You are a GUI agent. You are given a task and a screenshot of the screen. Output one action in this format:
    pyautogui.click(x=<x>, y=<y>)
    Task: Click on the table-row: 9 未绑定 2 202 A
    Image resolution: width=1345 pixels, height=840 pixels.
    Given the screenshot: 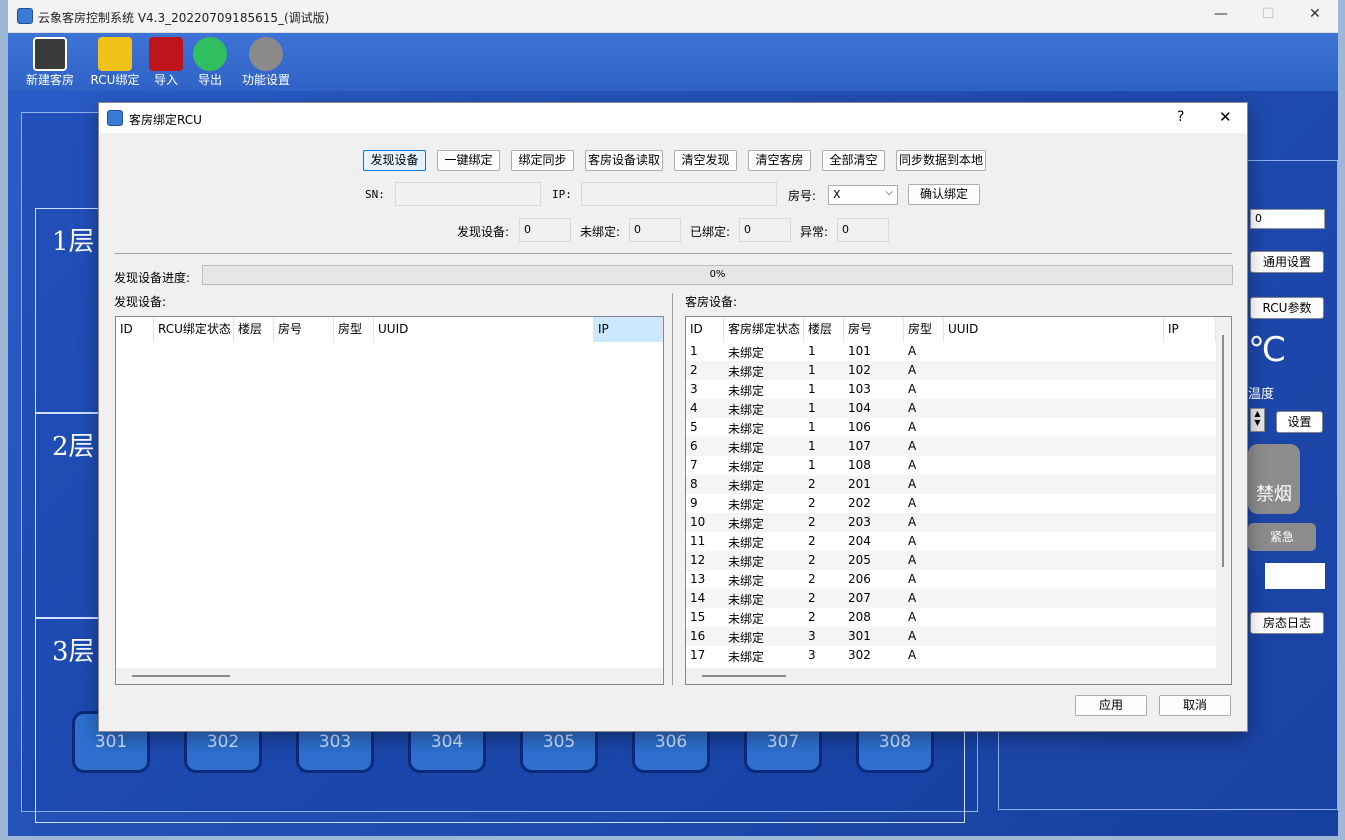 What is the action you would take?
    pyautogui.click(x=951, y=503)
    